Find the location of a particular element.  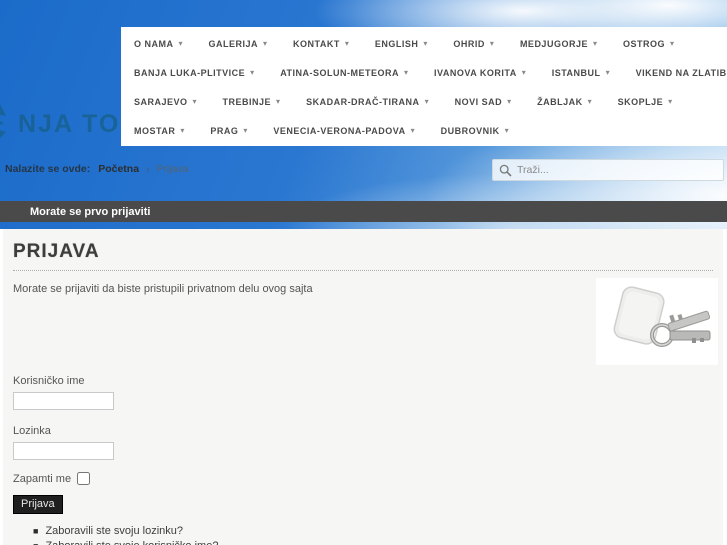

menu-item-dubrovnik: DUBROVNIK ▾ is located at coordinates (475, 131).